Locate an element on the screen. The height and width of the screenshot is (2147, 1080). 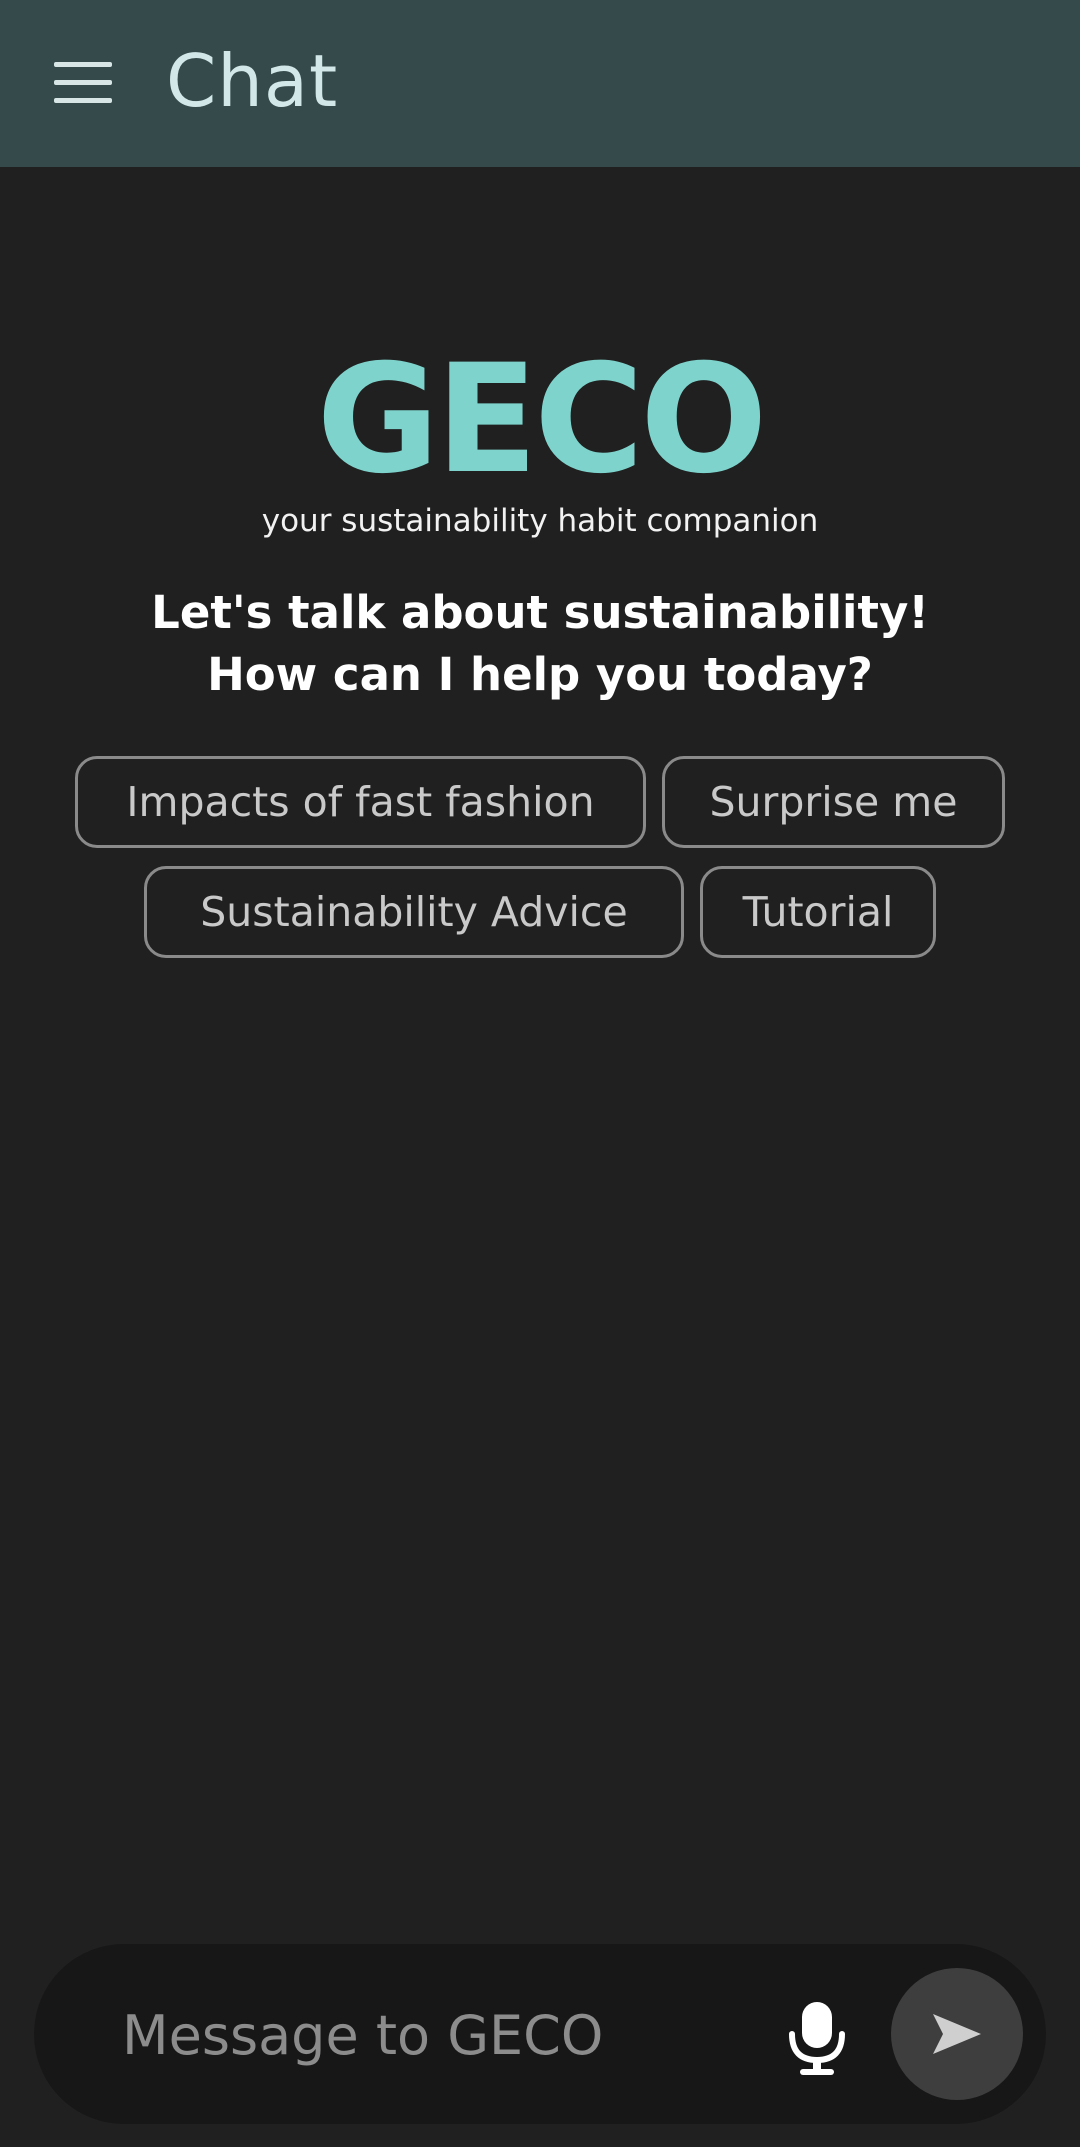
suggestion-row-2: Sustainability Advice Tutorial is located at coordinates (540, 912).